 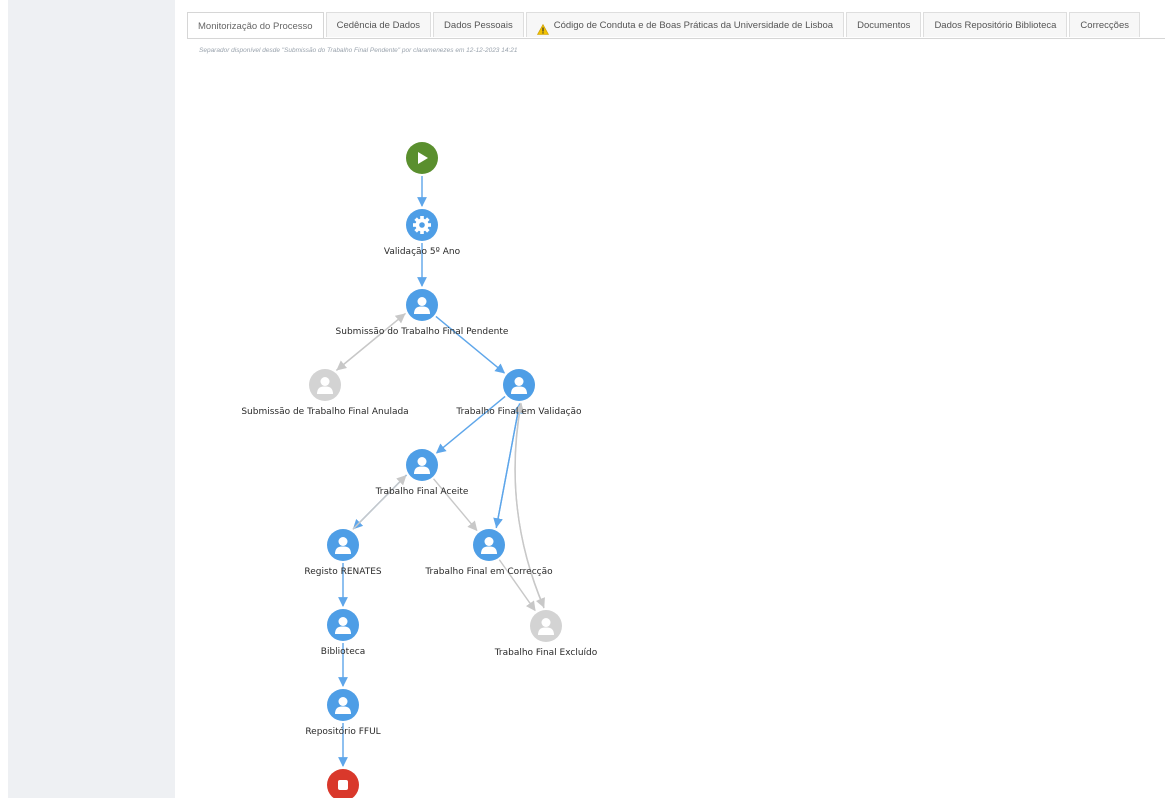 I want to click on node-validacao: Validação 5º Ano, so click(x=422, y=233).